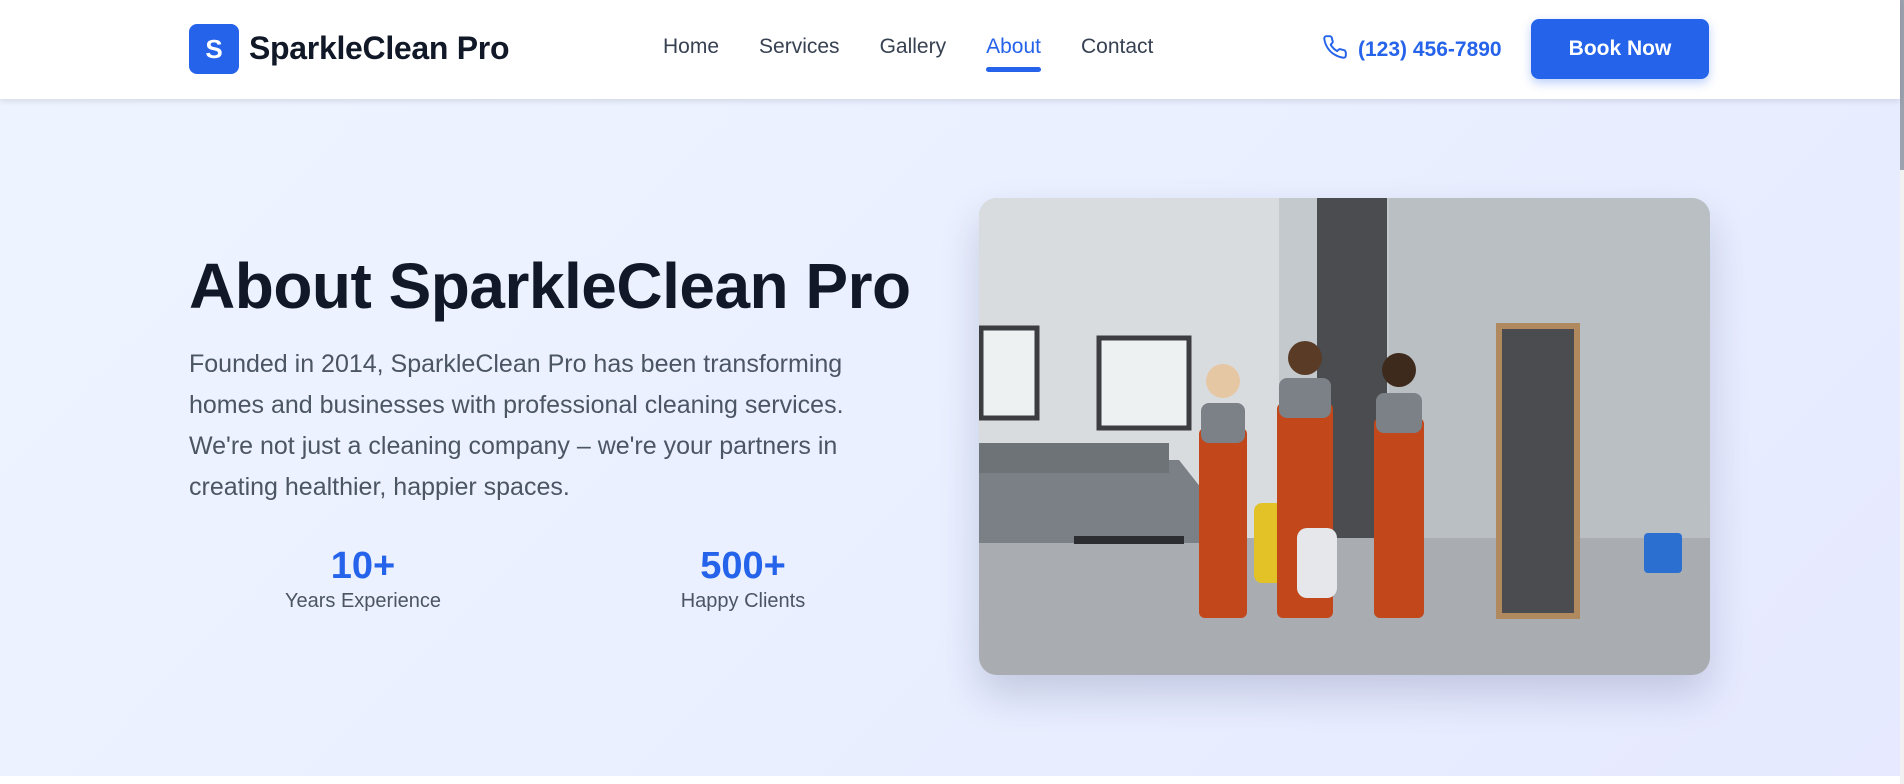 Image resolution: width=1904 pixels, height=784 pixels. I want to click on main-nav: Home Services Gallery About Contact, so click(908, 52).